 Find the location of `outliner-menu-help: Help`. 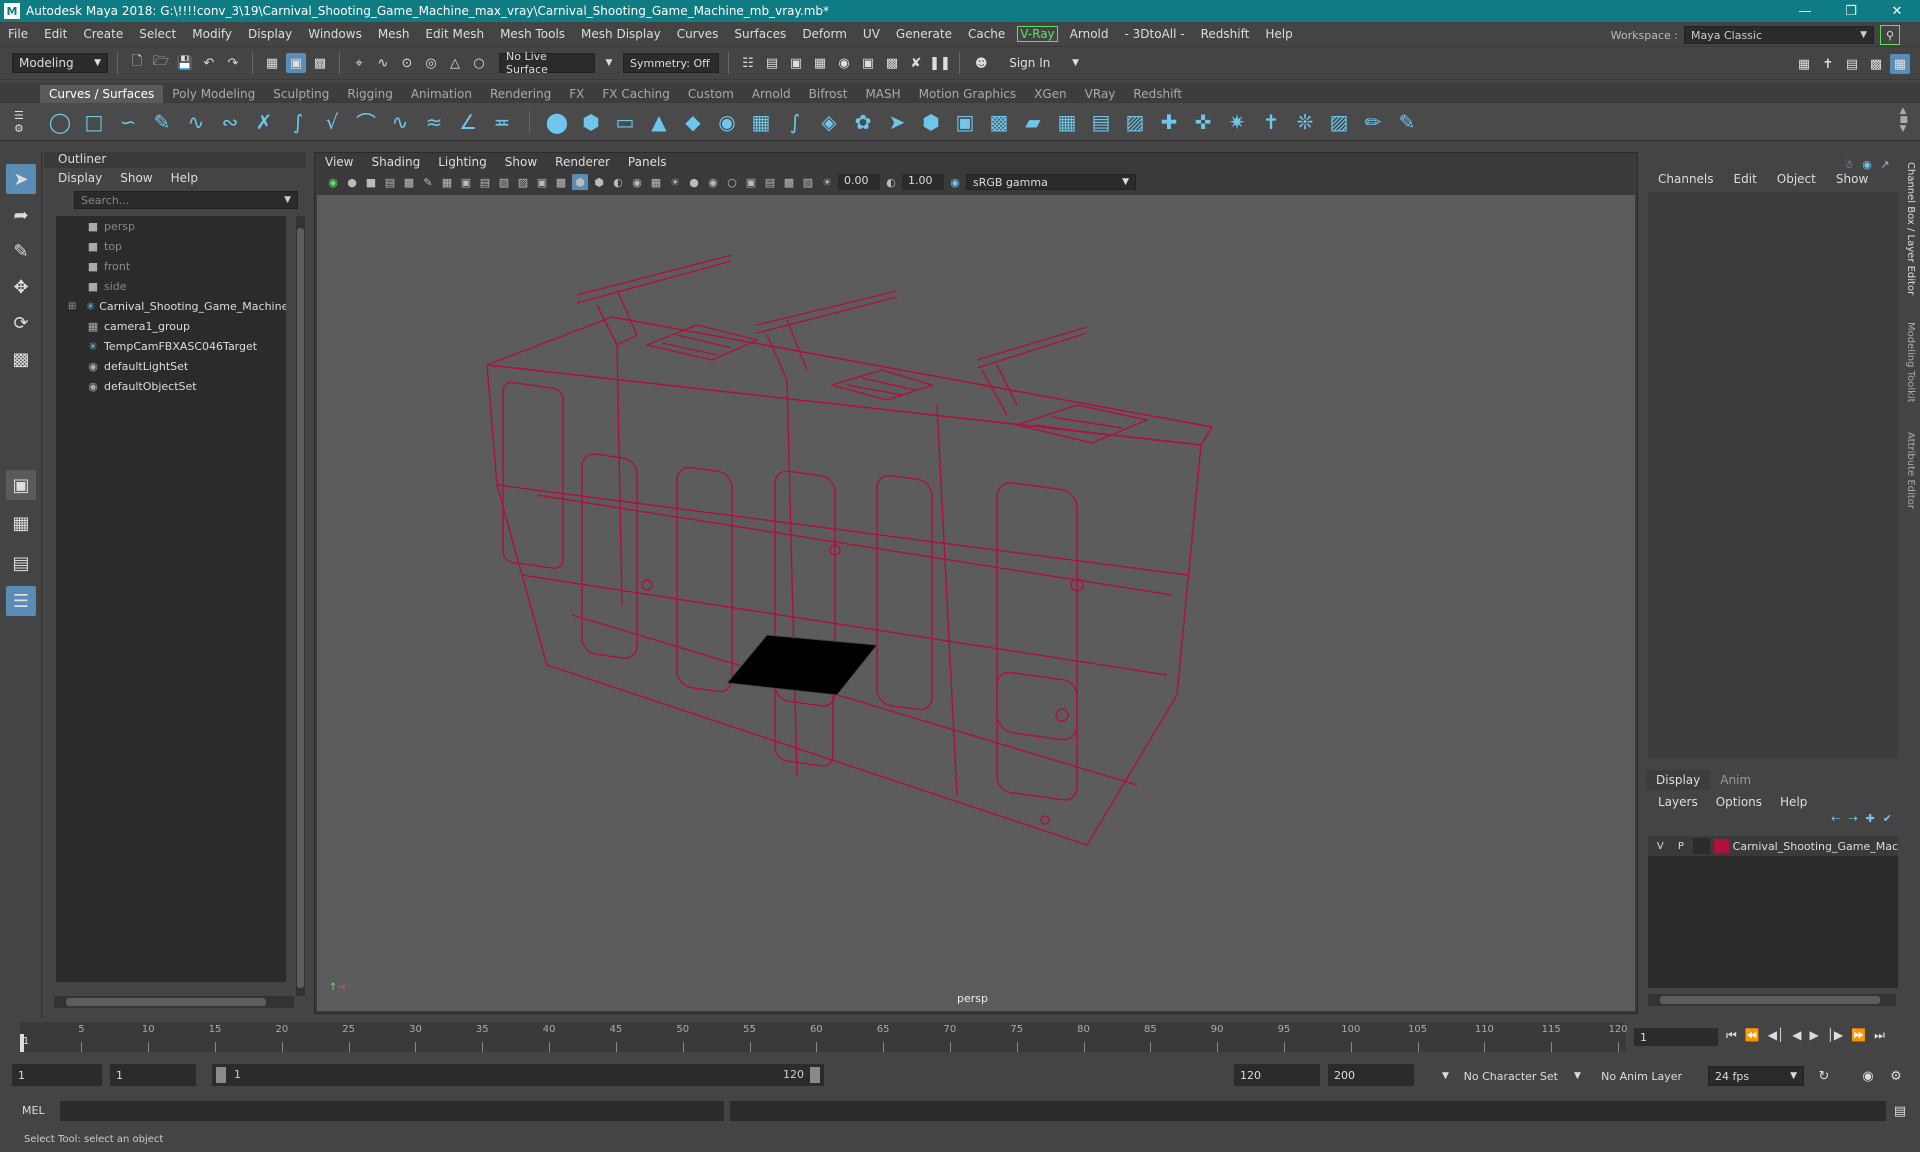

outliner-menu-help: Help is located at coordinates (184, 178).